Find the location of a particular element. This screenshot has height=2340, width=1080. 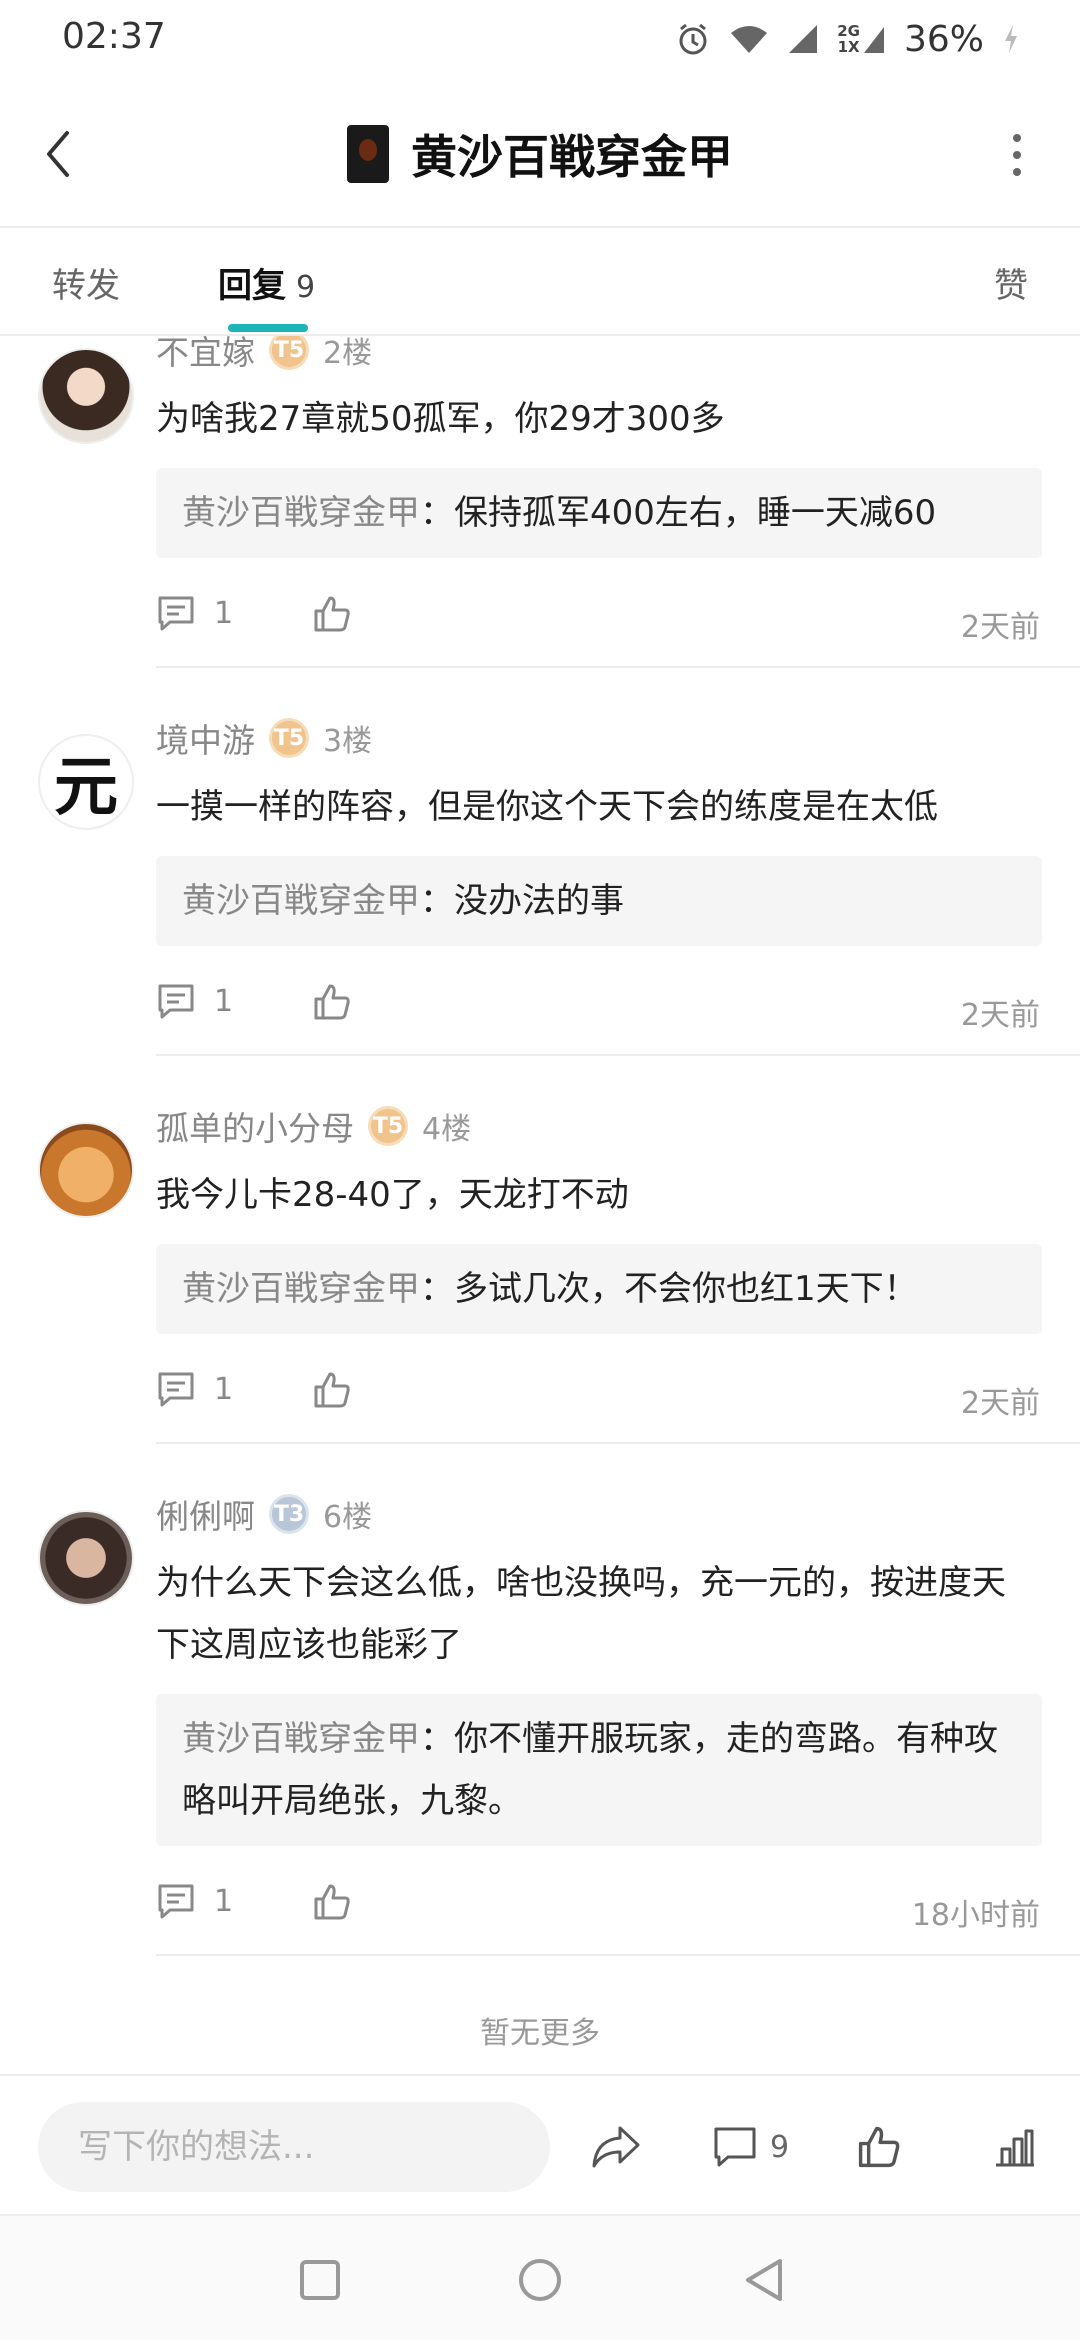

reply-box: 黄沙百戦穿金甲：多试几次，不会你也红1天下！ is located at coordinates (599, 1289).